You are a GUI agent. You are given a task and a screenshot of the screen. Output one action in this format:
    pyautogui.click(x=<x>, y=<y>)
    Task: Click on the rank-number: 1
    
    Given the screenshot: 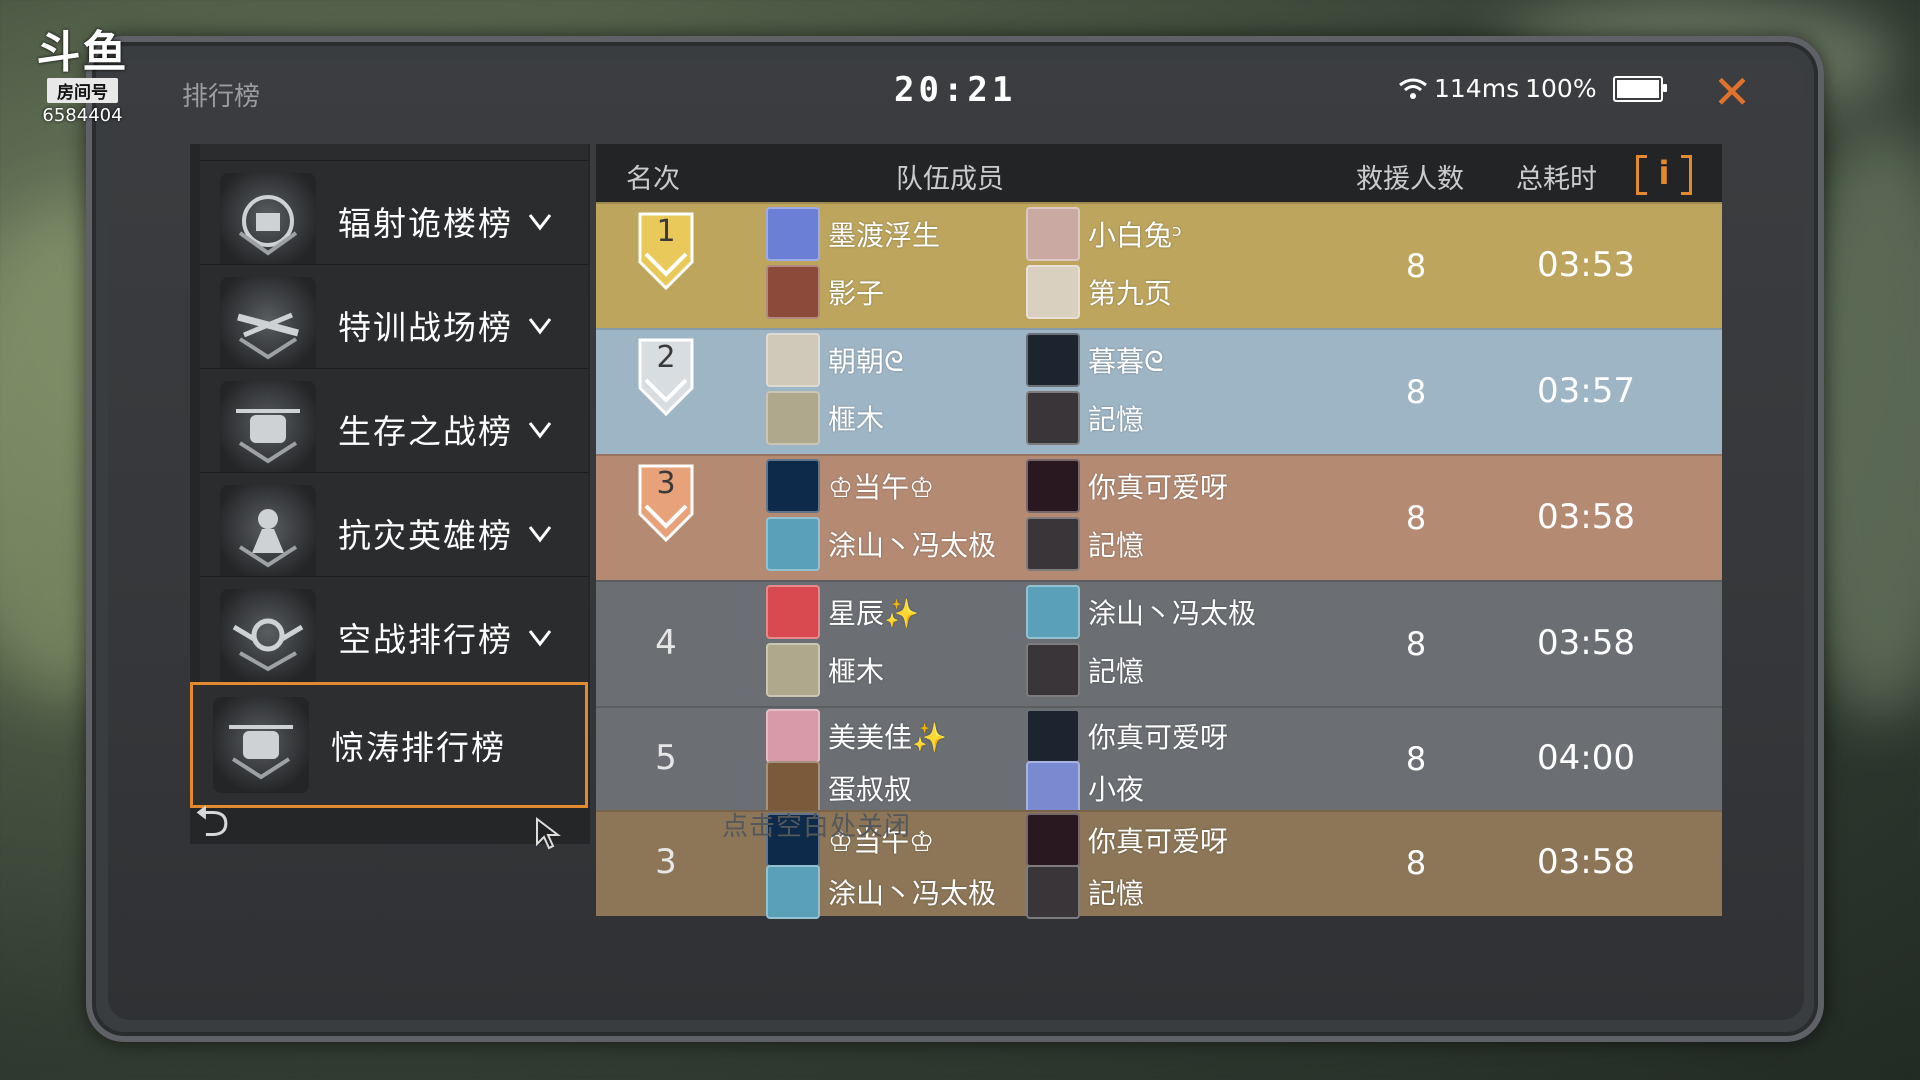 What is the action you would take?
    pyautogui.click(x=666, y=231)
    